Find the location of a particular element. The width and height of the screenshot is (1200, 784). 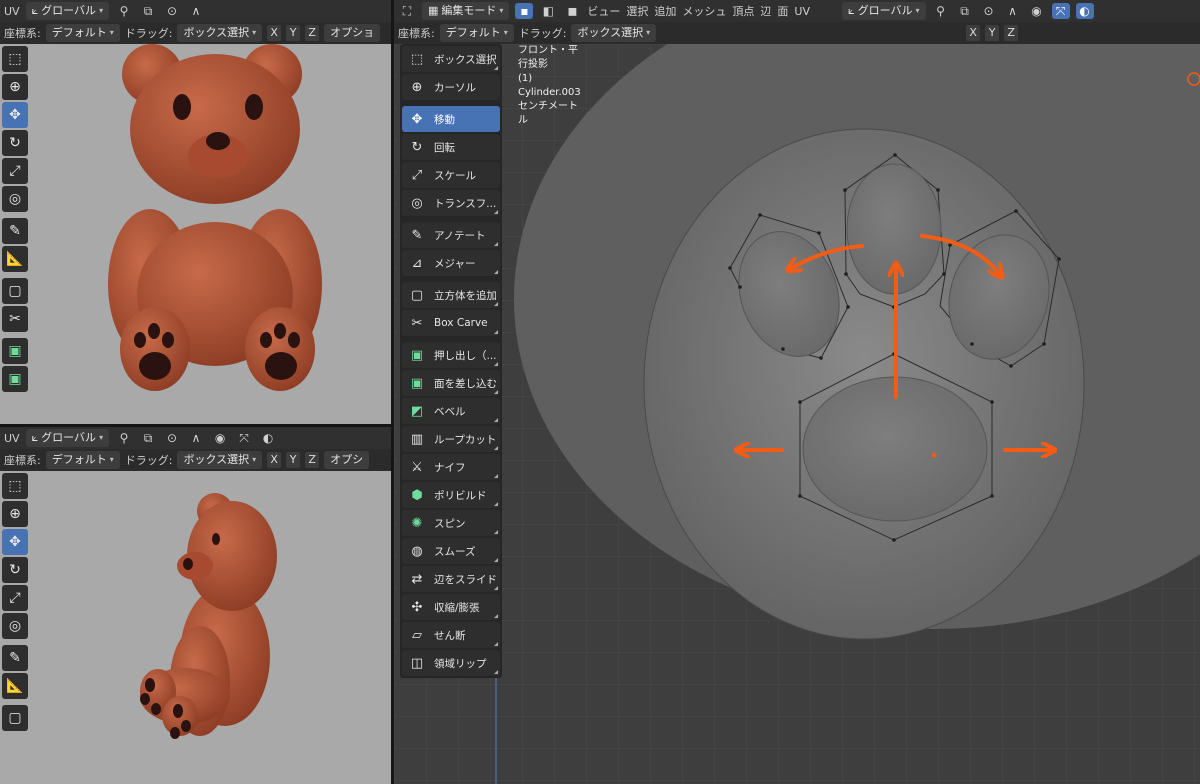

tool-measure: ⊿ メジャー is located at coordinates (451, 263).